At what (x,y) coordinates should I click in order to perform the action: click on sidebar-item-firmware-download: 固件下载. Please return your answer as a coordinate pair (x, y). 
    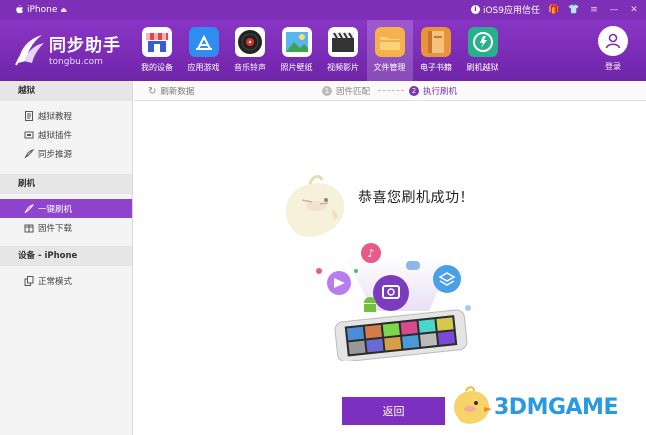
    Looking at the image, I should click on (66, 227).